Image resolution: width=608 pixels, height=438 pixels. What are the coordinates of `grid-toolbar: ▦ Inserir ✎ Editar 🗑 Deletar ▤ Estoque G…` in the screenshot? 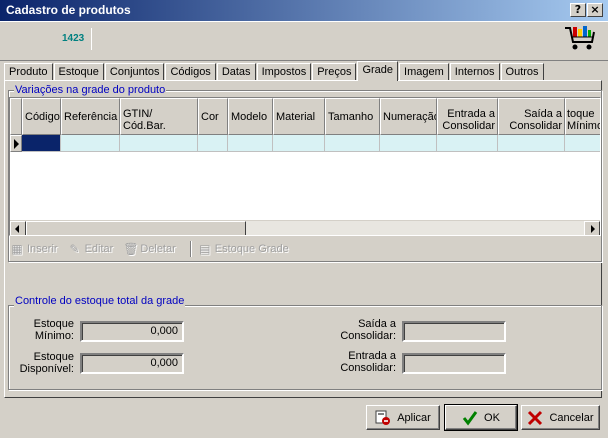 It's located at (154, 249).